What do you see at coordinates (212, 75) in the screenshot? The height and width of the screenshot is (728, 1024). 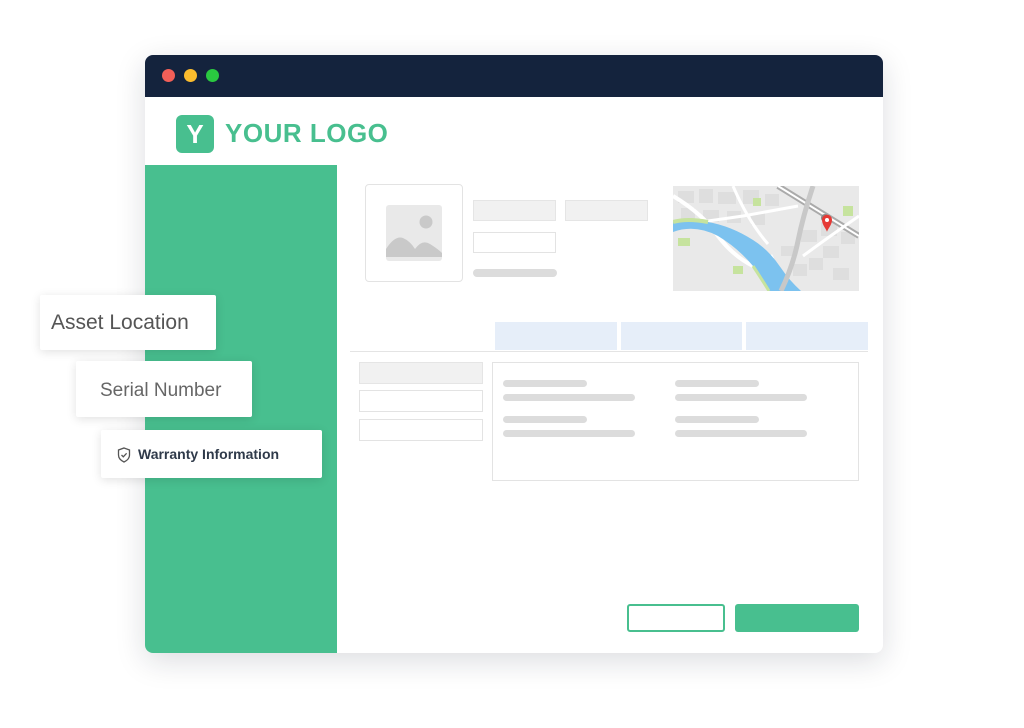 I see `maximize-window-button` at bounding box center [212, 75].